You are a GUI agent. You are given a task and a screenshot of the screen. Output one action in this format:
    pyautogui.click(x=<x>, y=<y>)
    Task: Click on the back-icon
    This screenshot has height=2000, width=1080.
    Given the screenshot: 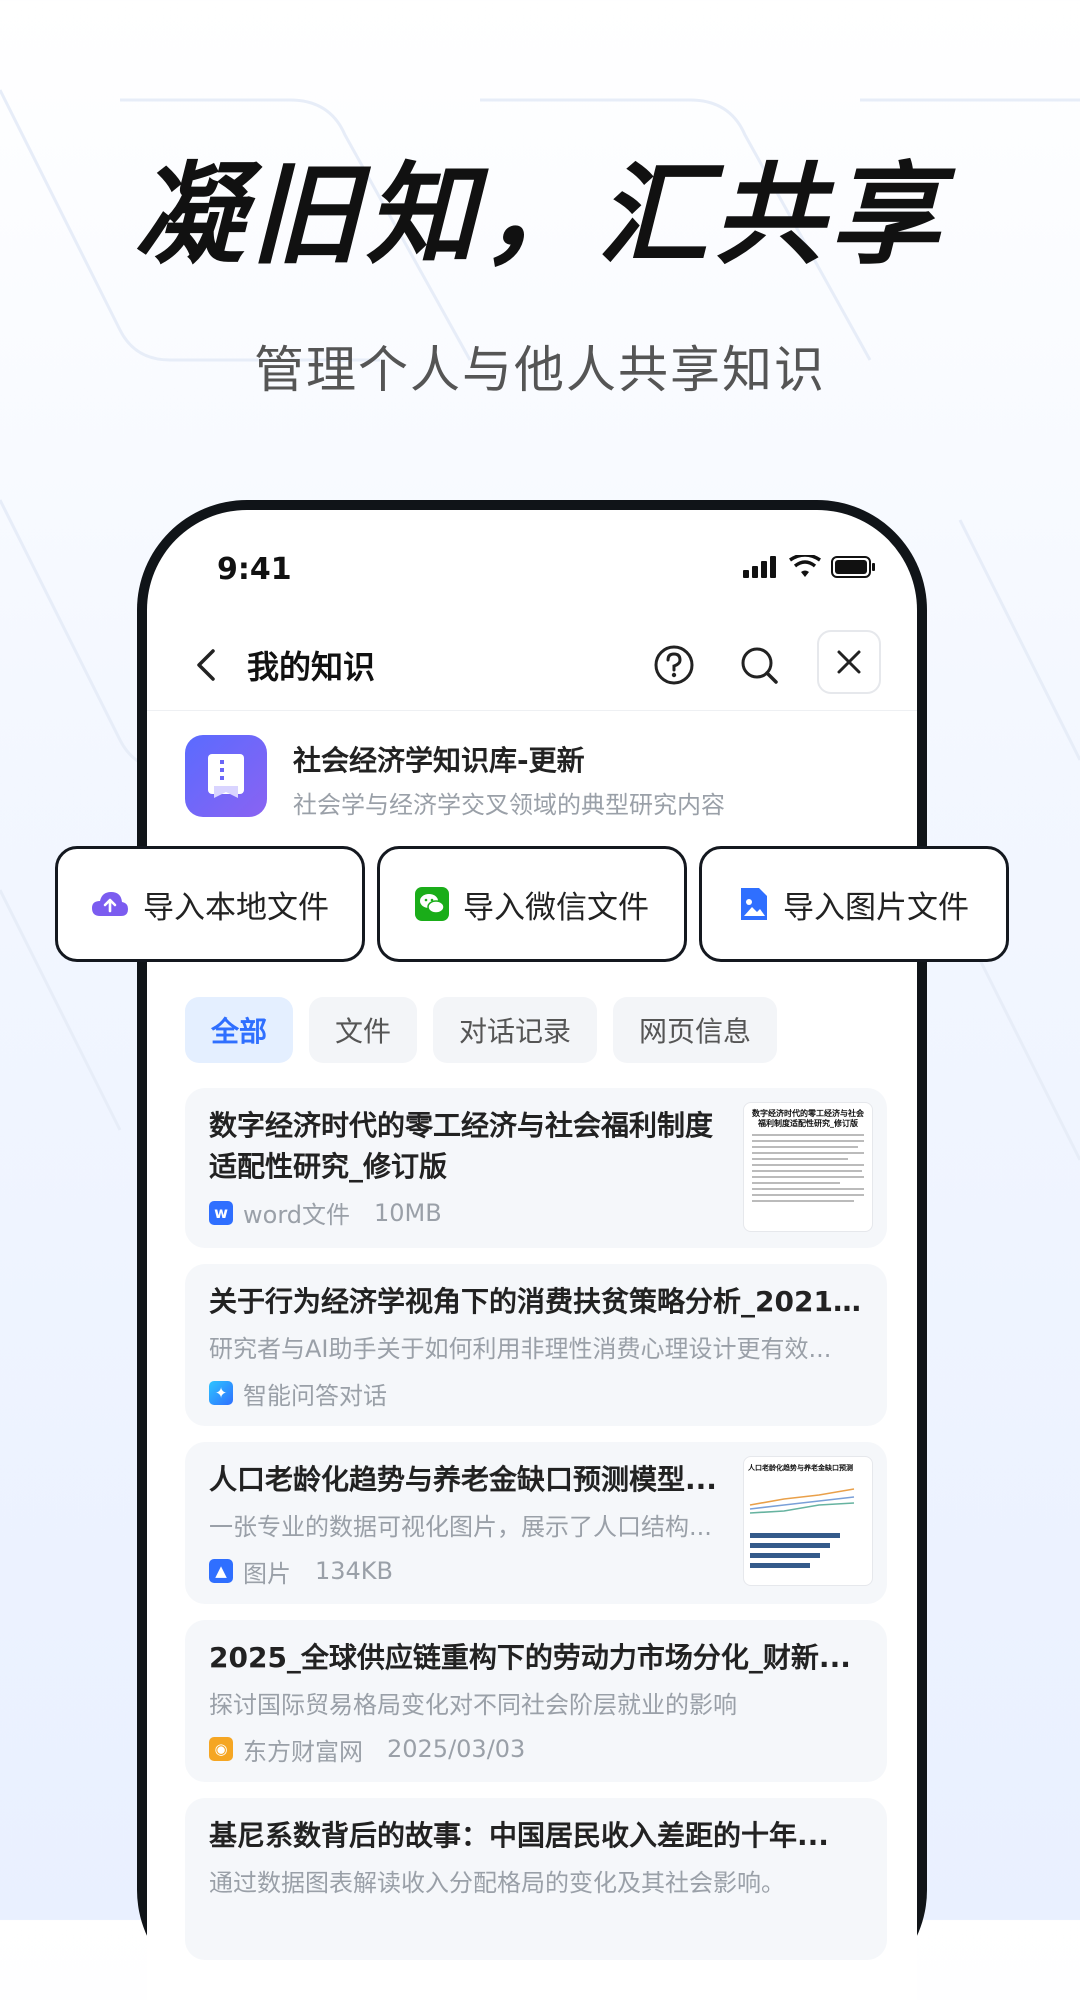 What is the action you would take?
    pyautogui.click(x=207, y=665)
    